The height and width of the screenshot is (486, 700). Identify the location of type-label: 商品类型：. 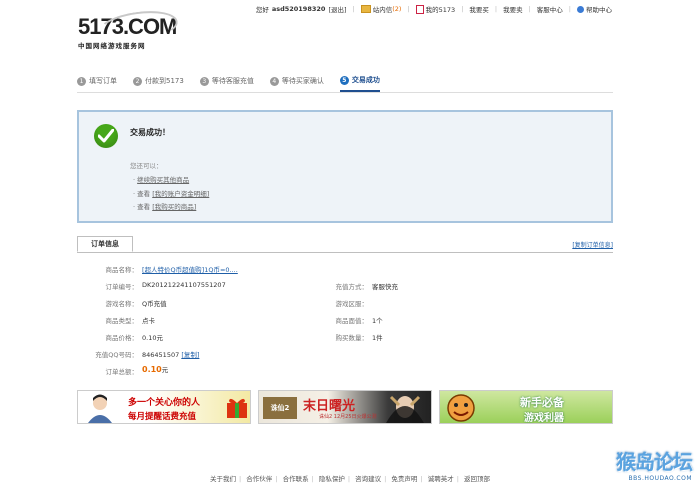
(122, 321).